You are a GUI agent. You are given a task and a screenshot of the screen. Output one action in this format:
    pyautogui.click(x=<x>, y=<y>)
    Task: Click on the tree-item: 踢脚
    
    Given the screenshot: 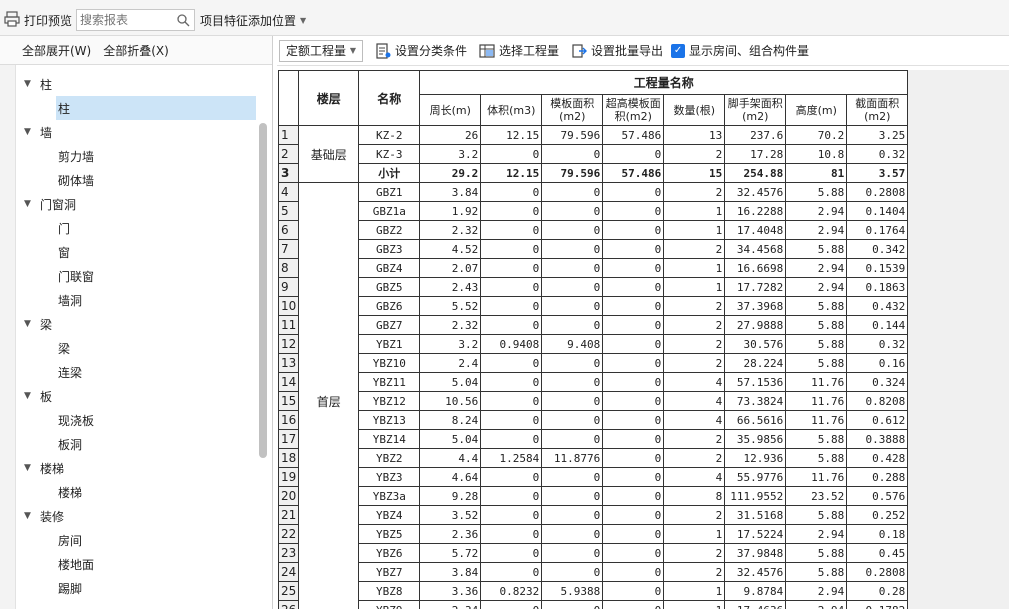 What is the action you would take?
    pyautogui.click(x=138, y=588)
    